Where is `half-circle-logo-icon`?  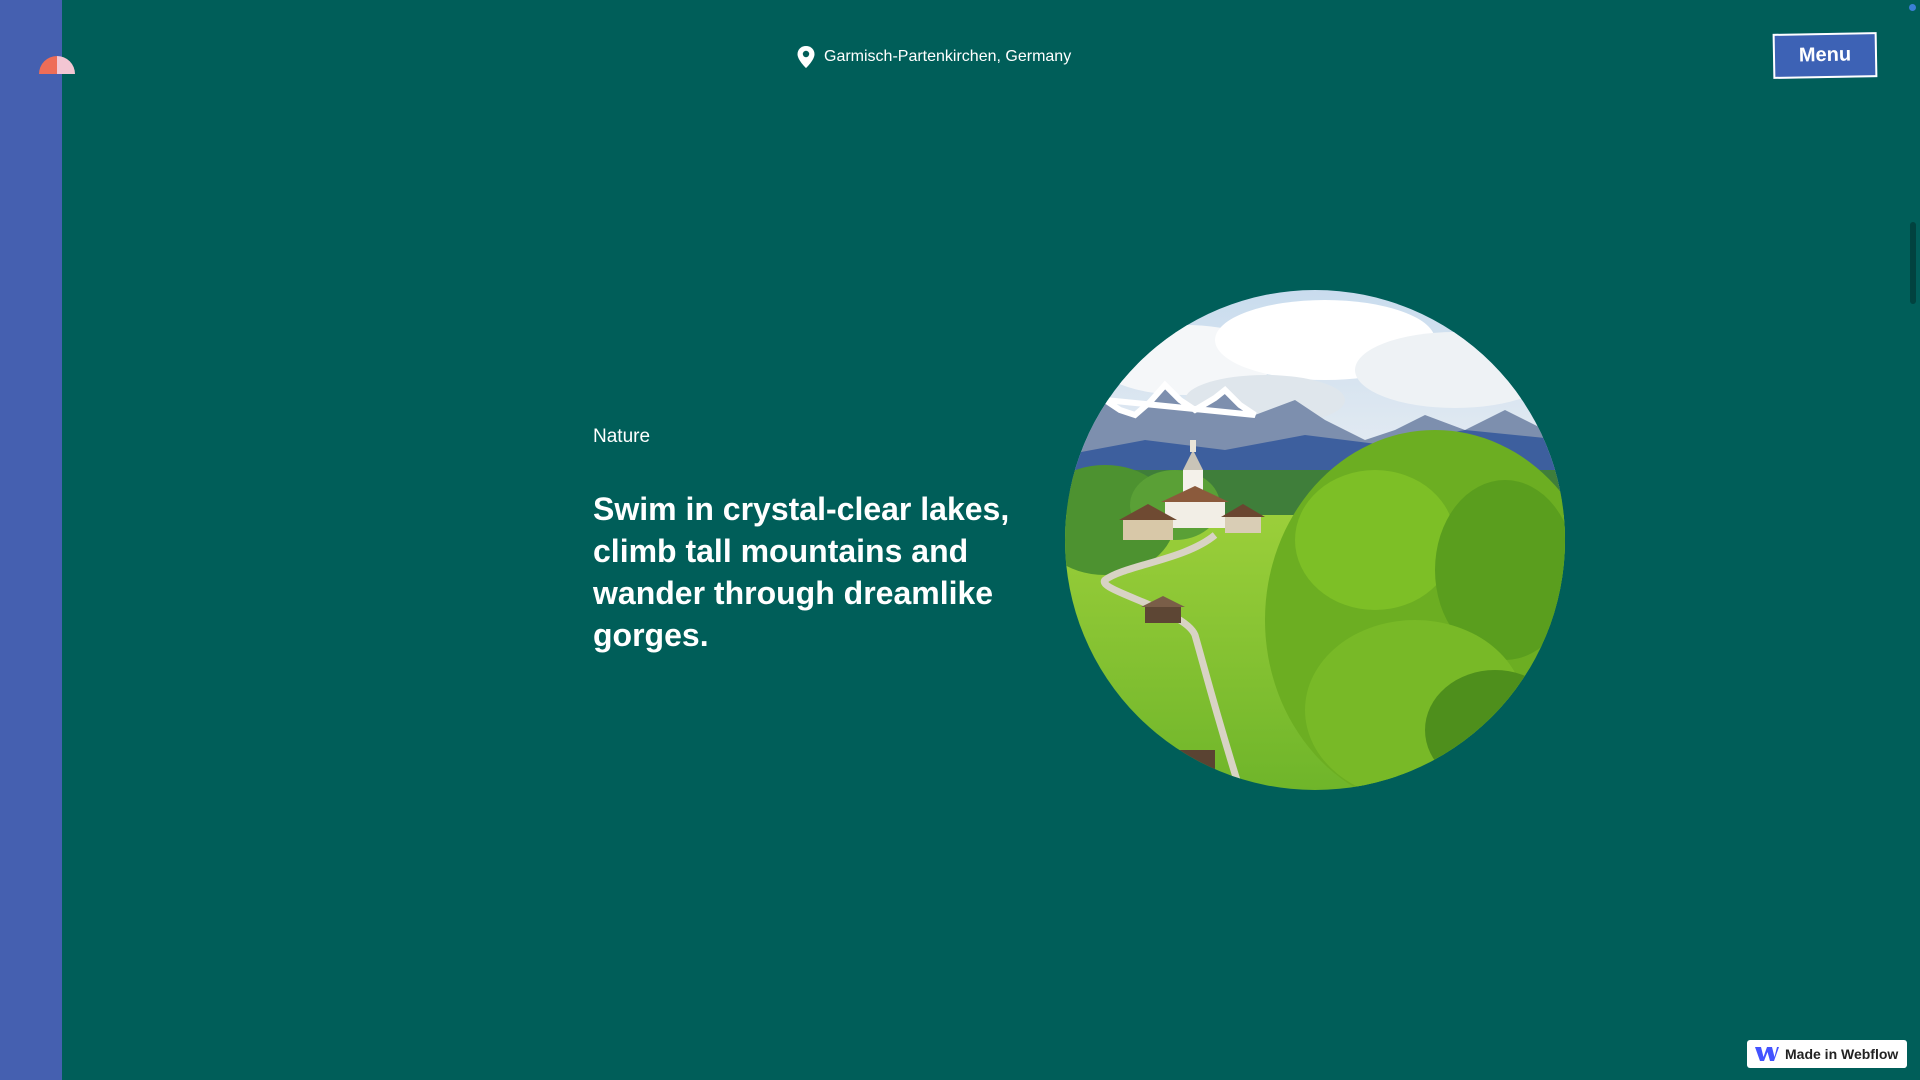
half-circle-logo-icon is located at coordinates (57, 64).